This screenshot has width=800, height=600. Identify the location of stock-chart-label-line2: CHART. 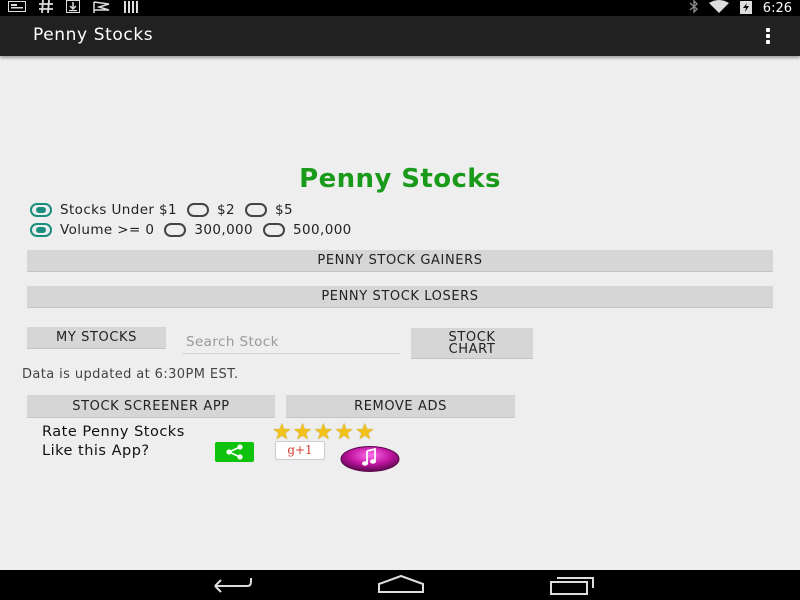
(472, 349).